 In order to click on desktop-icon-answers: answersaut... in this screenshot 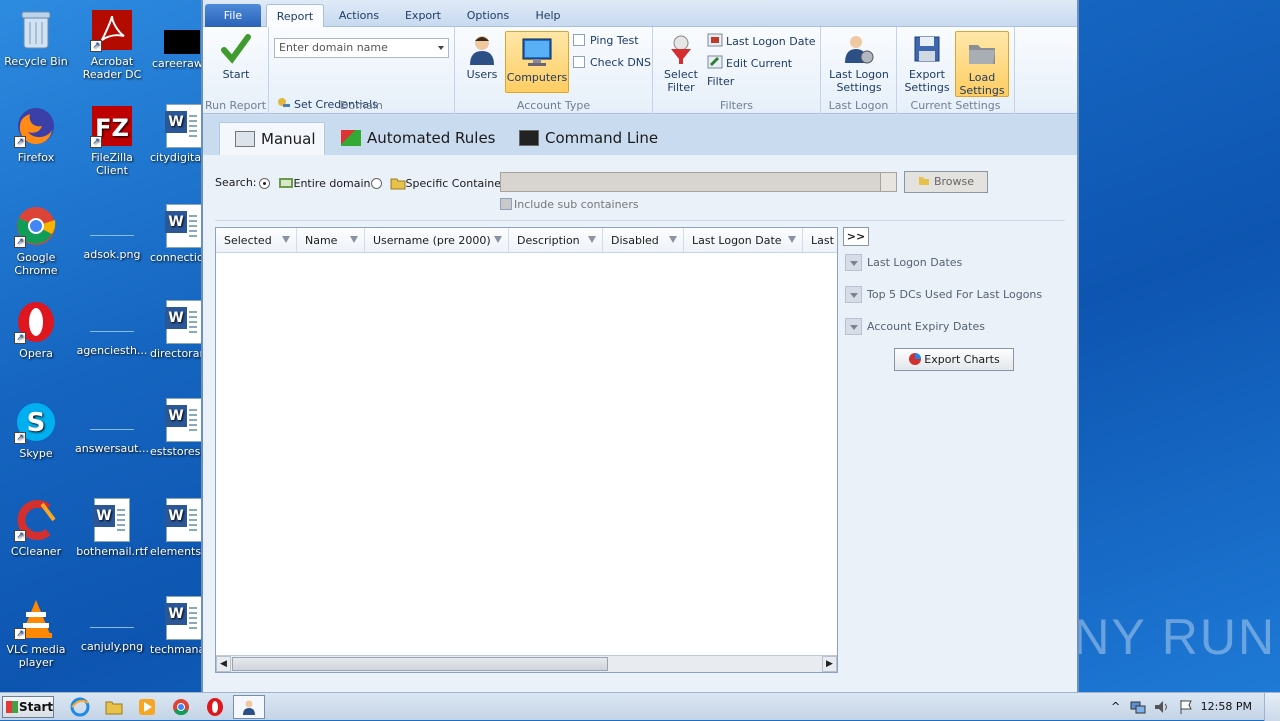, I will do `click(112, 426)`.